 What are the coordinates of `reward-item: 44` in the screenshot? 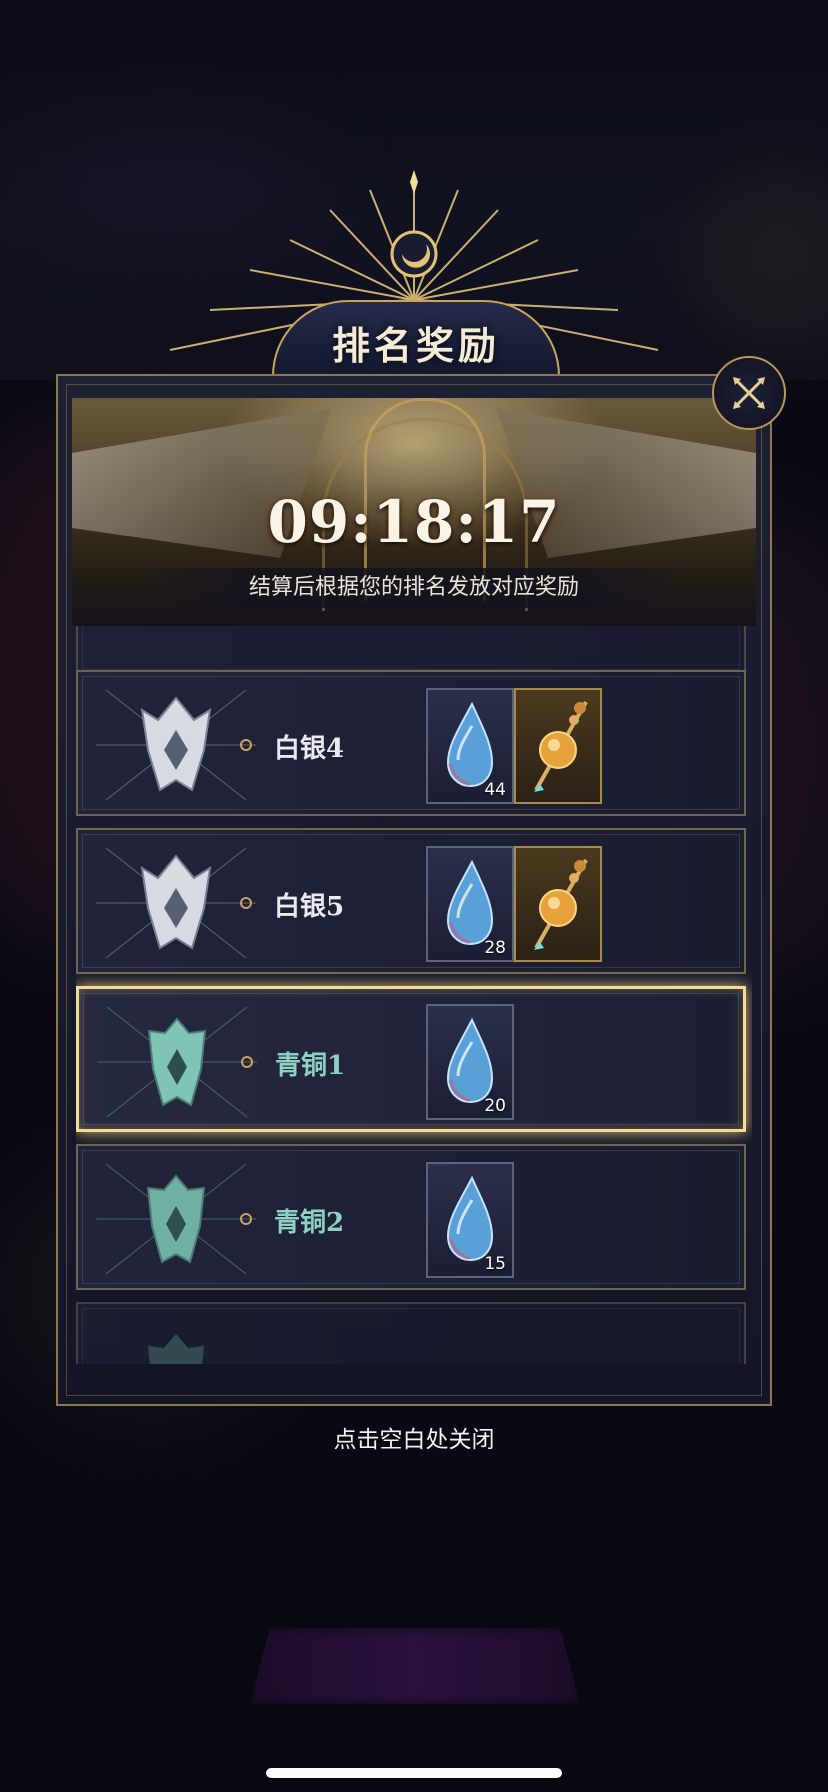 It's located at (470, 746).